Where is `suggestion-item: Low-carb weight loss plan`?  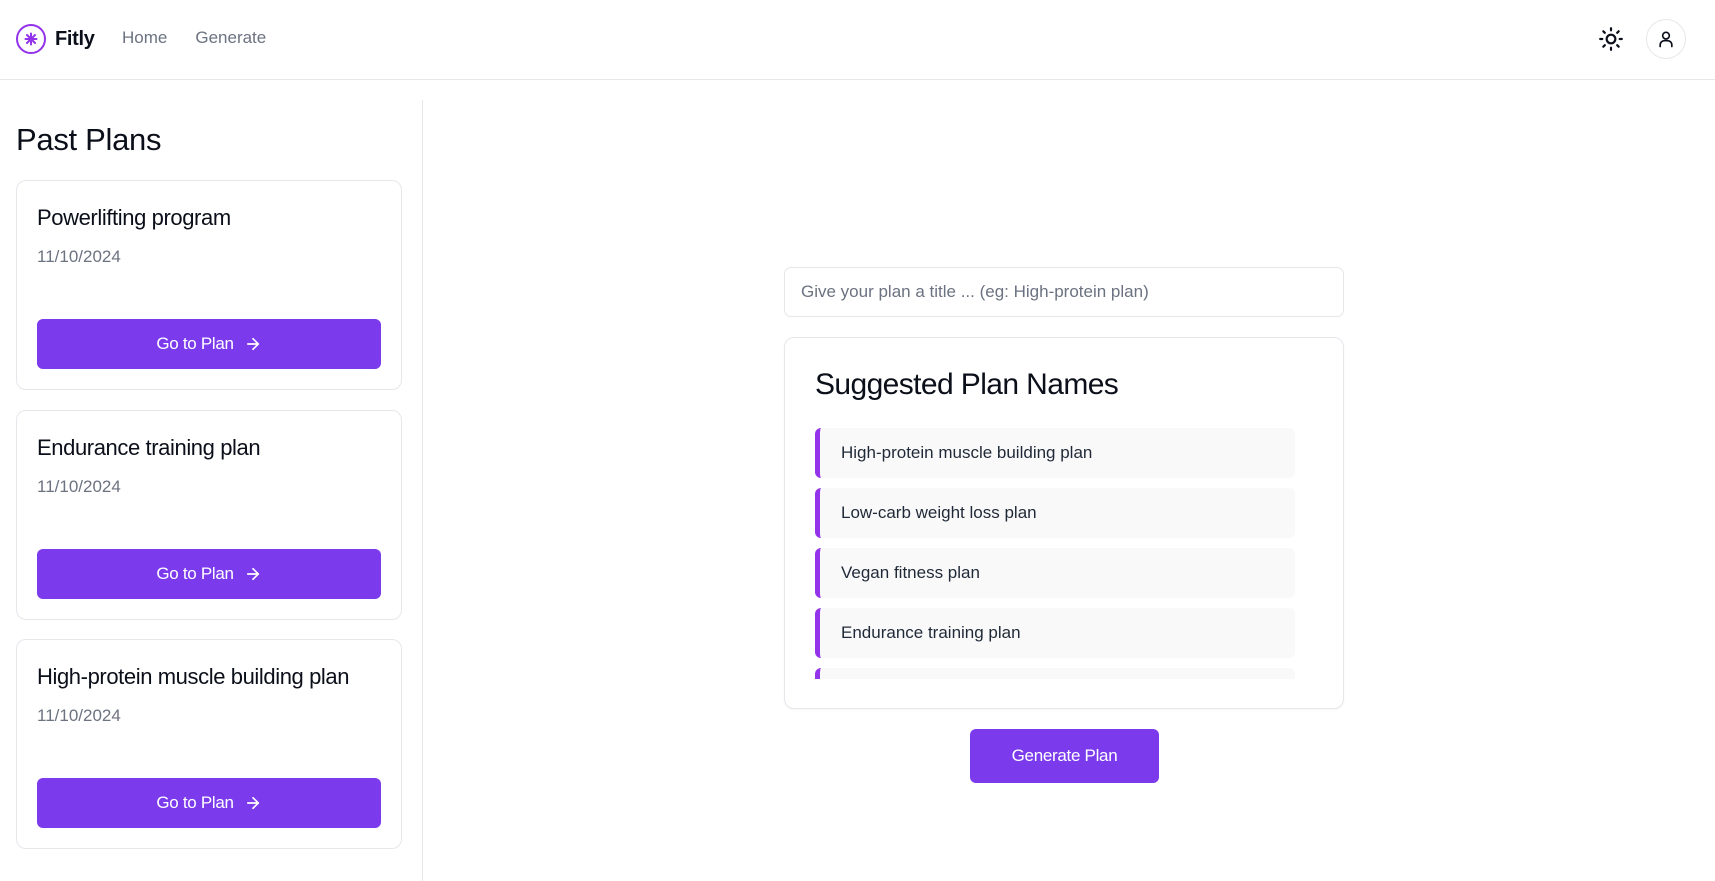 suggestion-item: Low-carb weight loss plan is located at coordinates (1055, 513).